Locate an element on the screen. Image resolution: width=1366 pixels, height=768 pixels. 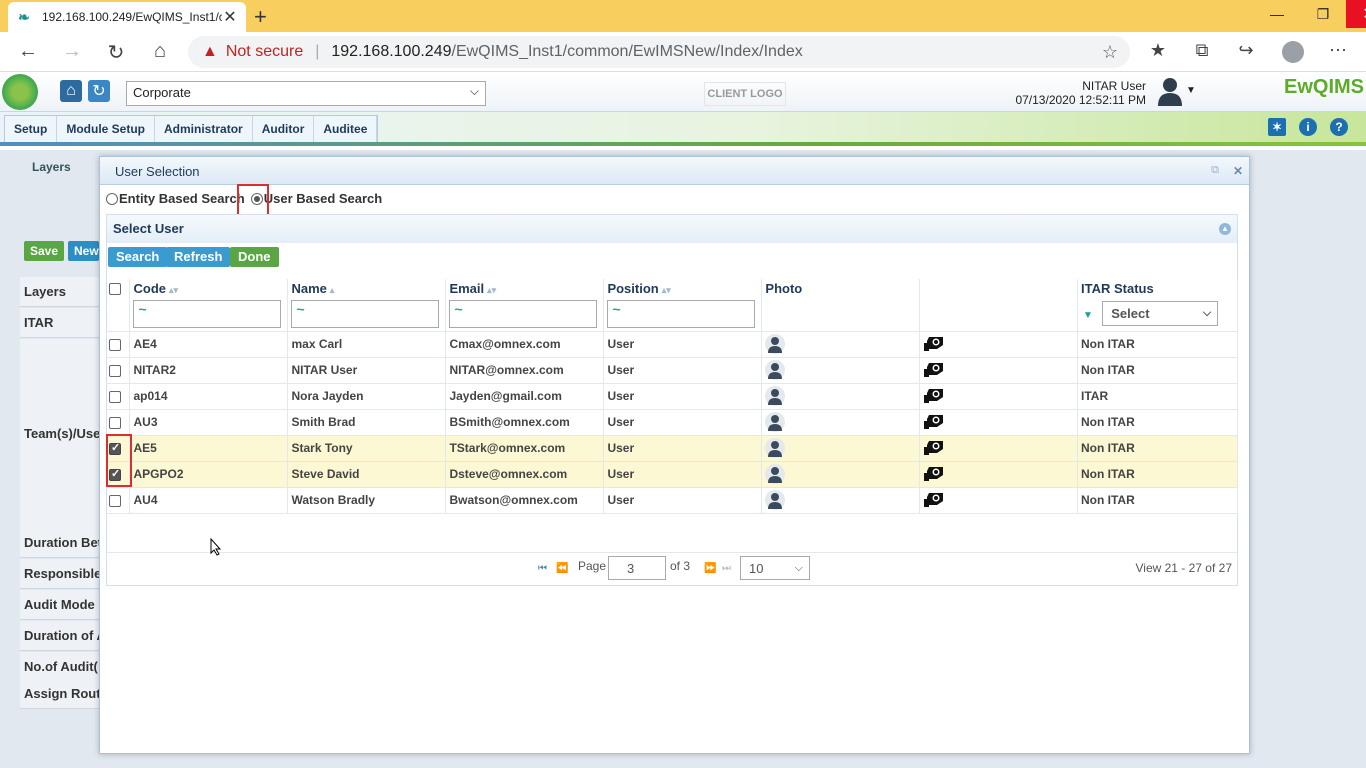
reload-icon: ↻ is located at coordinates (116, 52).